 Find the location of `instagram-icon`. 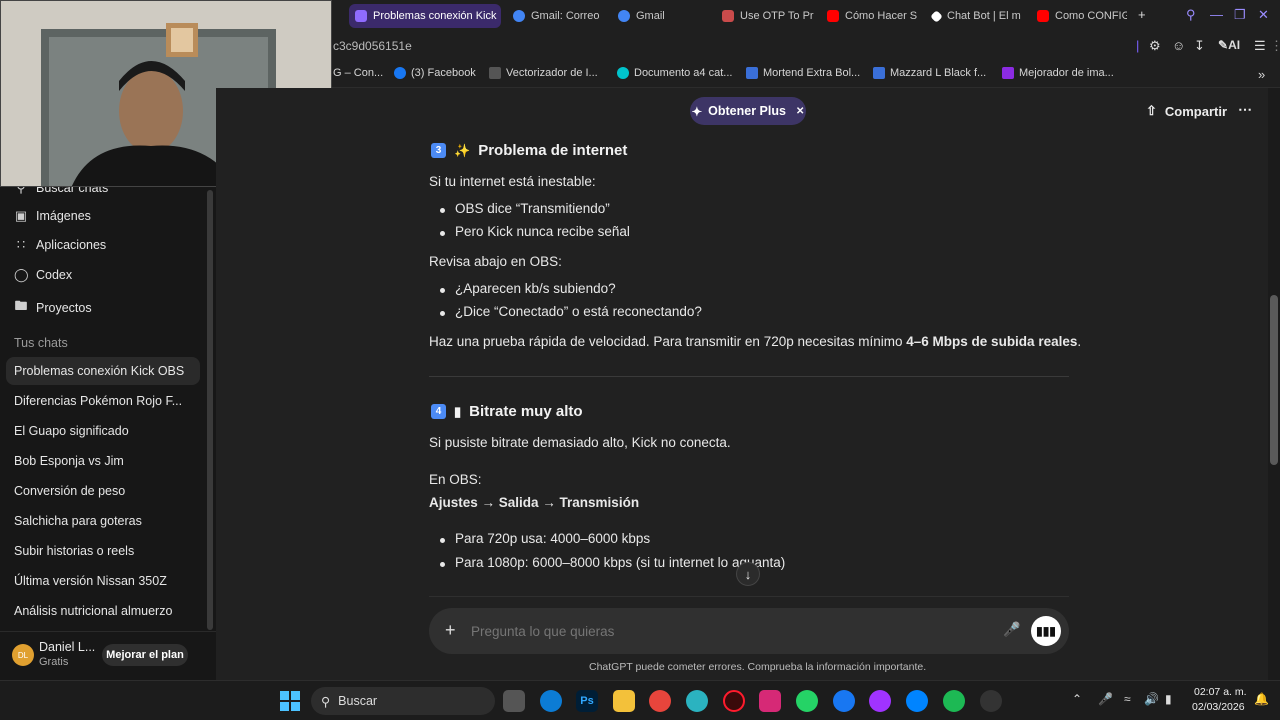

instagram-icon is located at coordinates (770, 701).